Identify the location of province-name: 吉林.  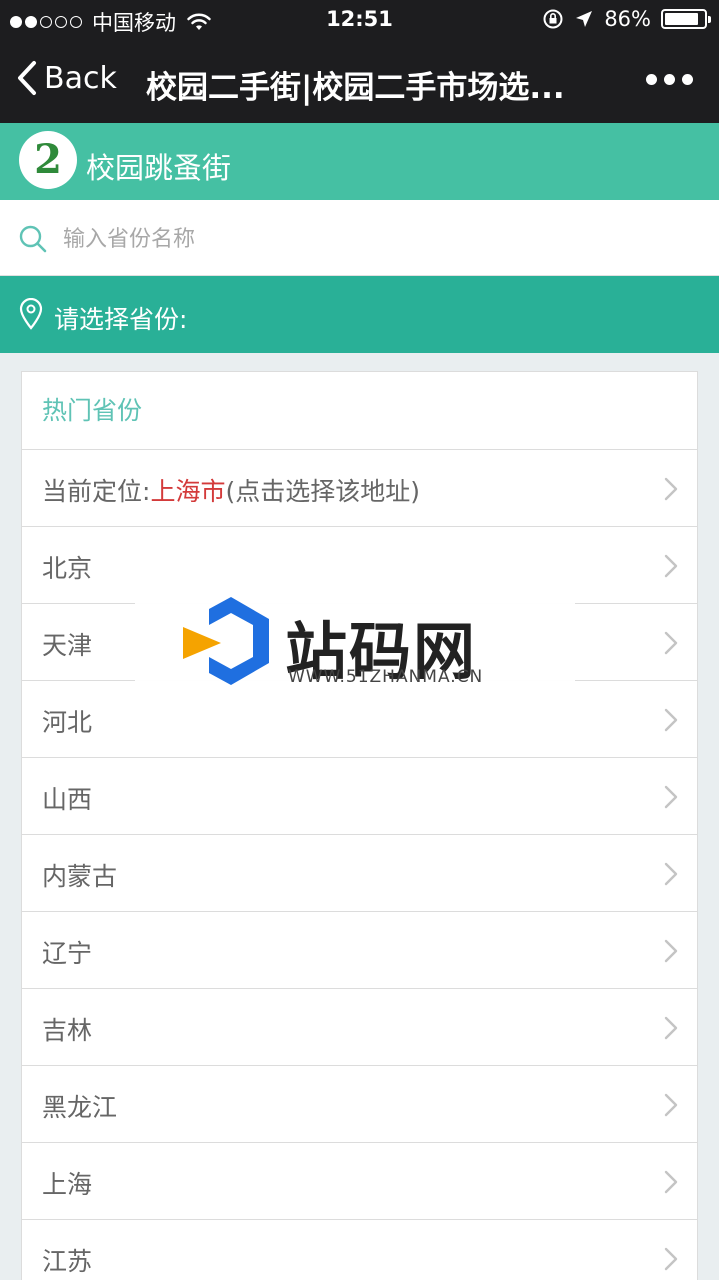
(67, 1030).